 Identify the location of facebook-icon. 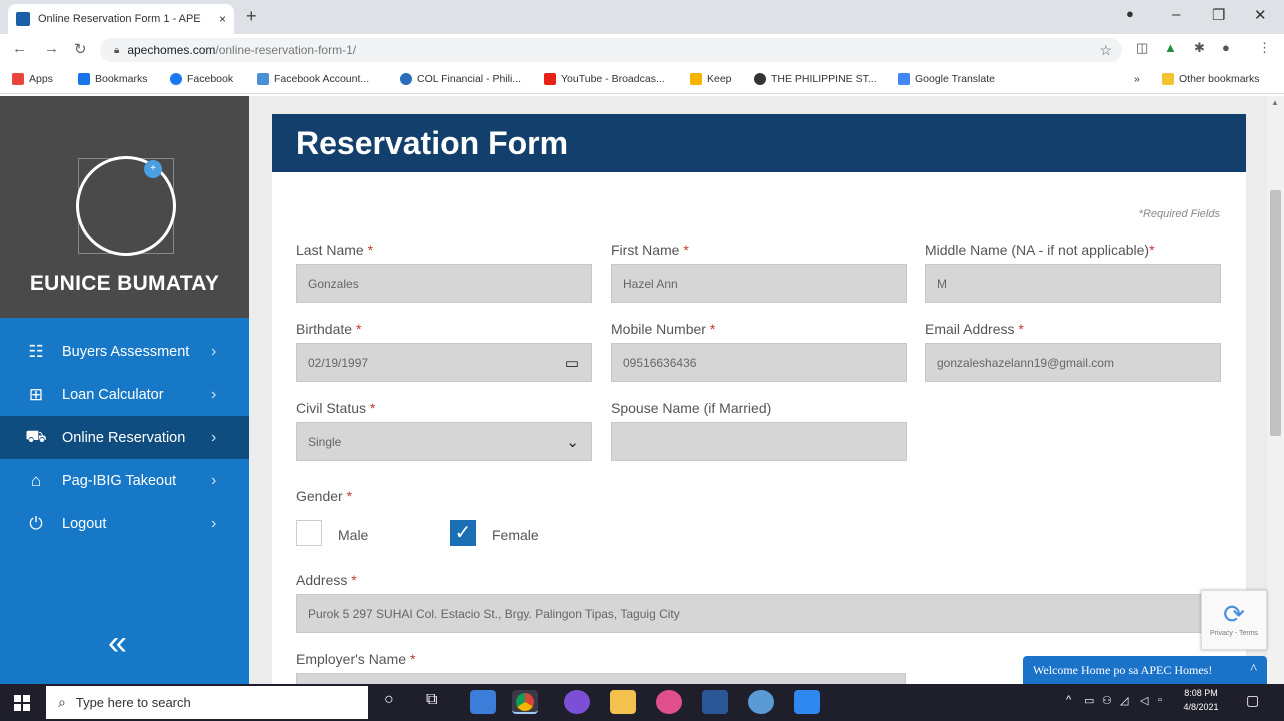
(176, 79).